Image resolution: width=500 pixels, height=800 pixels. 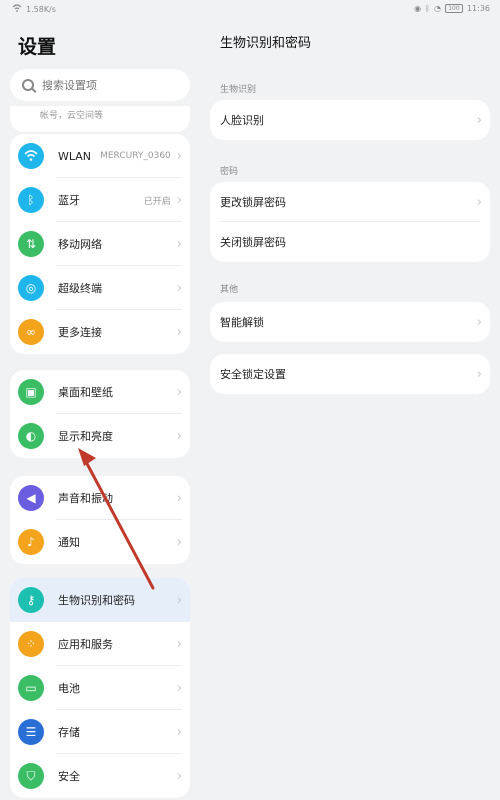 I want to click on sidebar-item-biometrics-password: ⚷ 生物识别和密码 ›, so click(x=100, y=600).